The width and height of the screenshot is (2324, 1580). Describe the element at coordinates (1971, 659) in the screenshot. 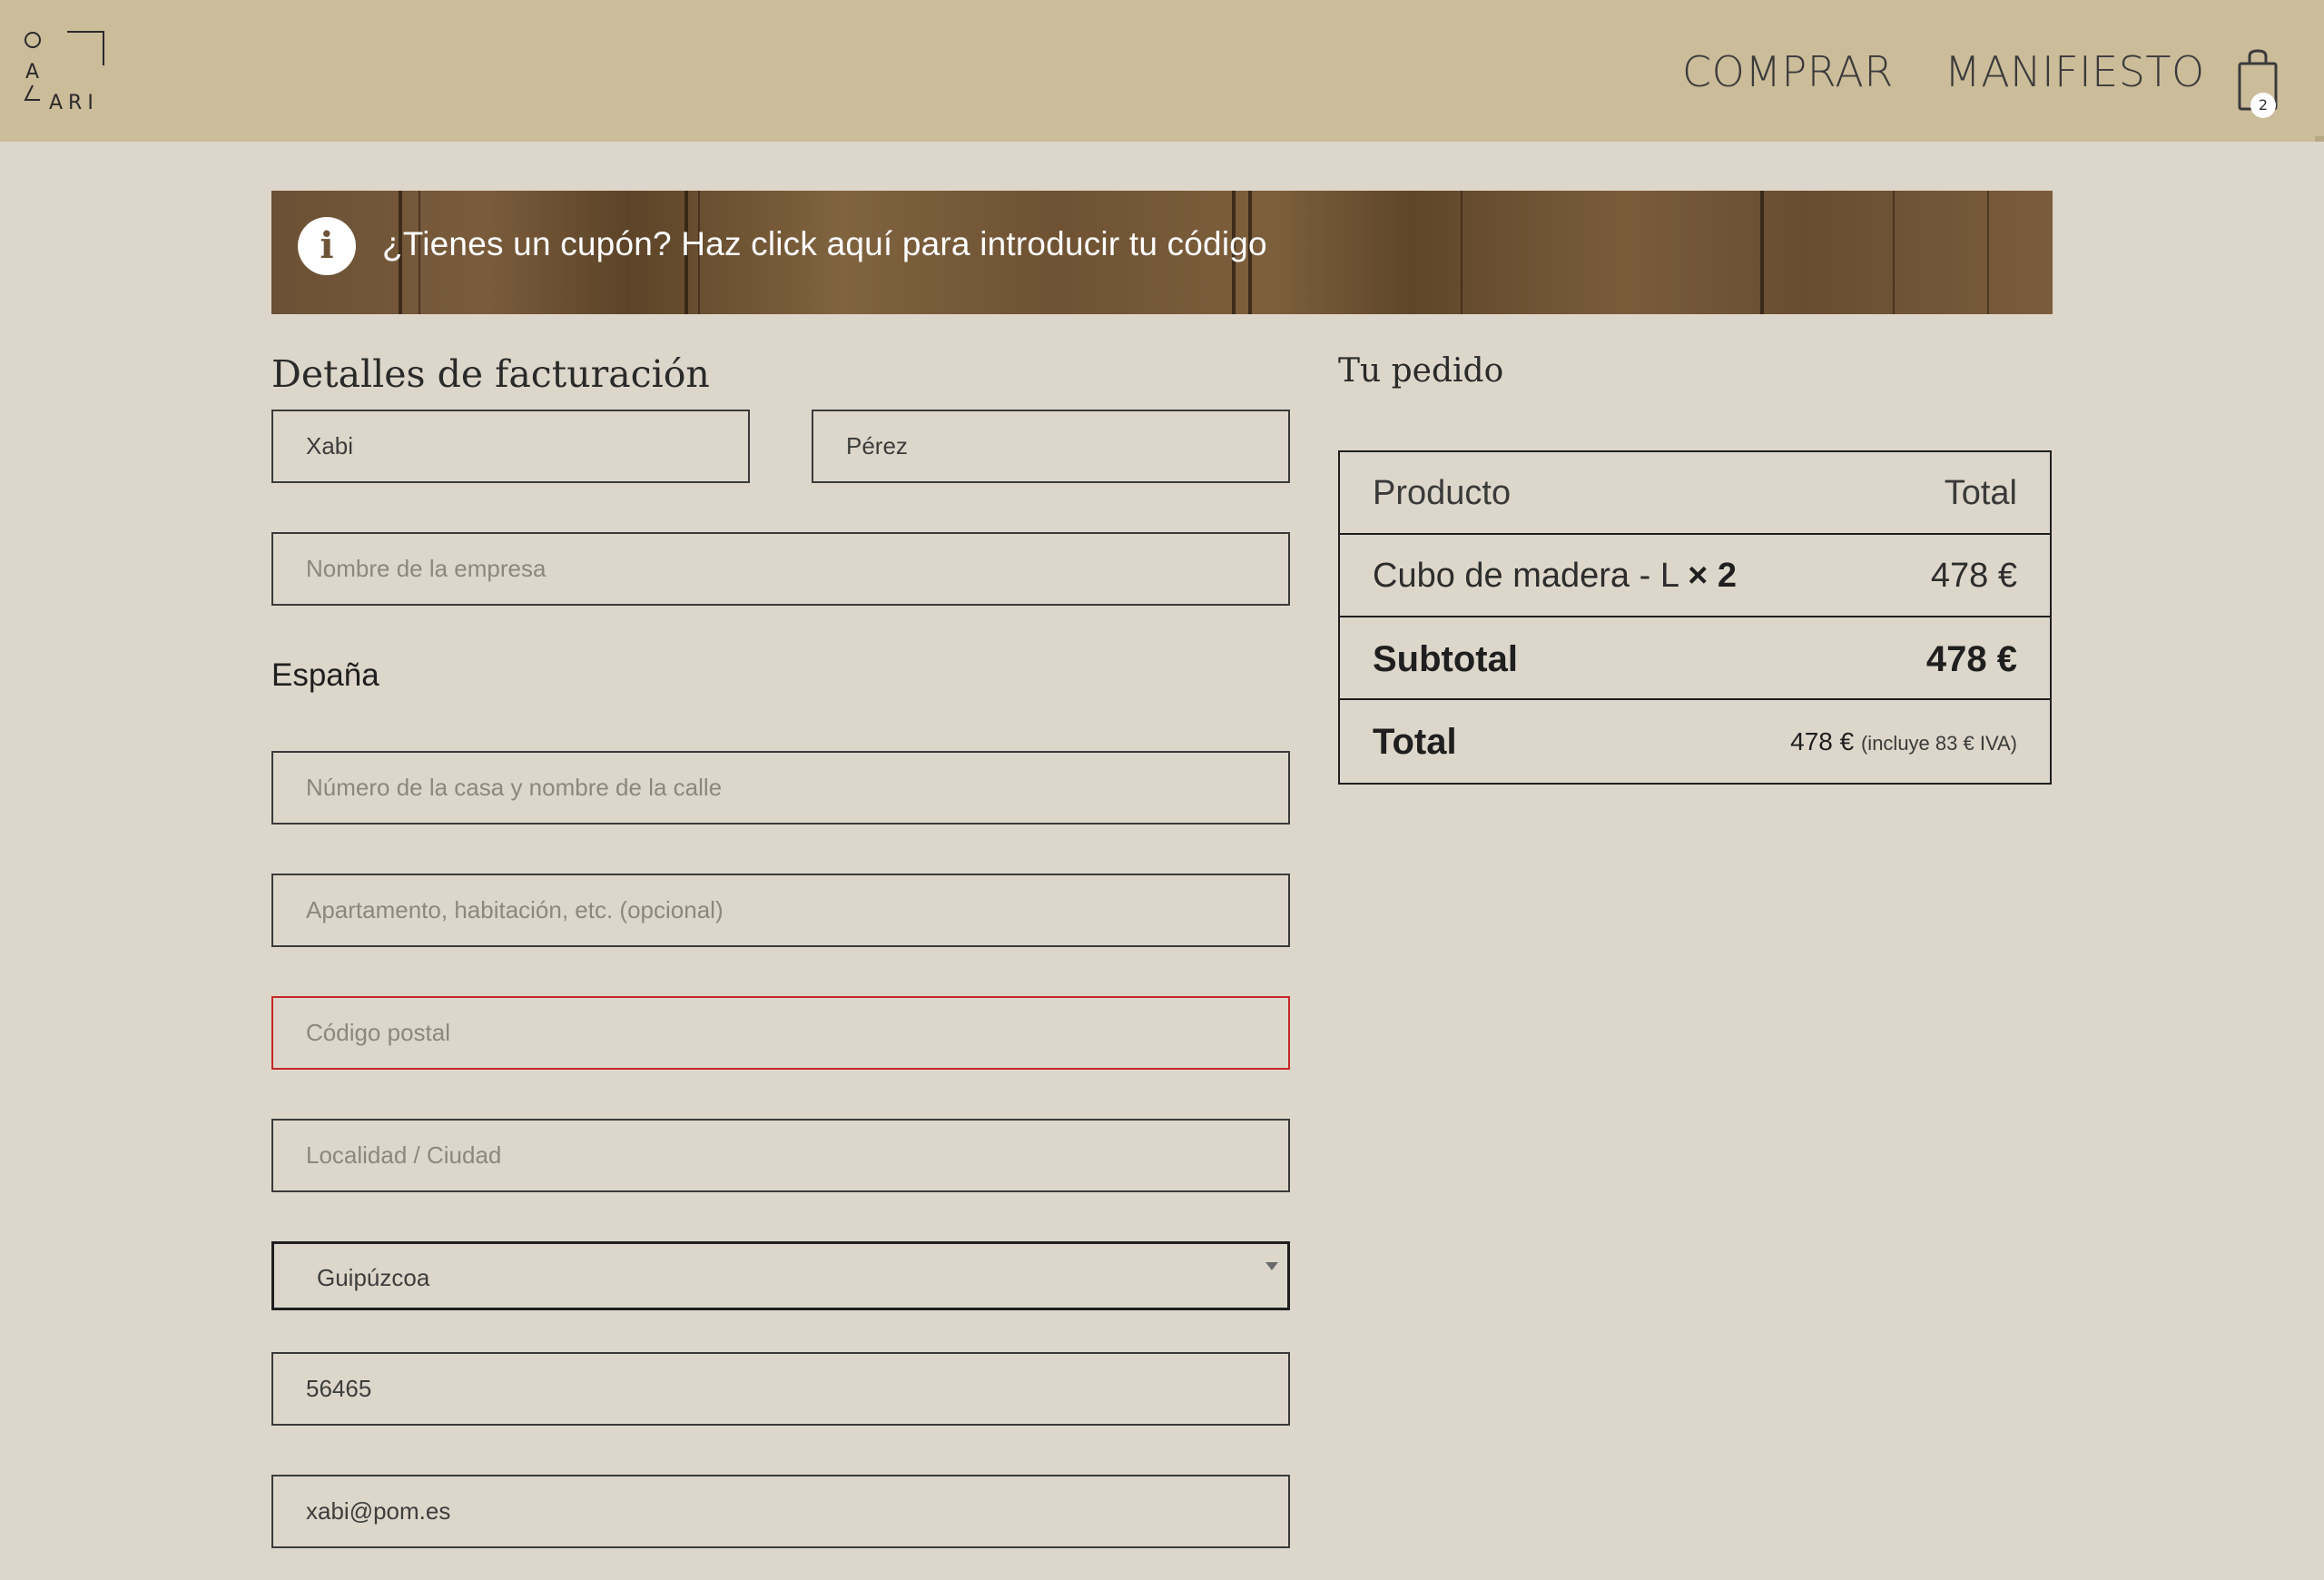

I see `subtotal-value: 478 €` at that location.